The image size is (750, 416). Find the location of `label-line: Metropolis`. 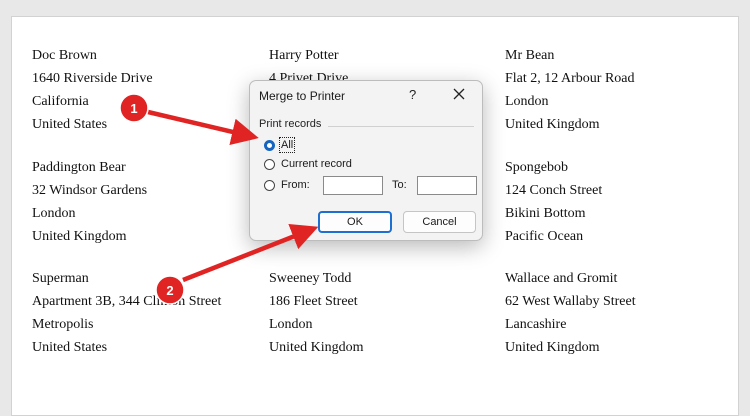

label-line: Metropolis is located at coordinates (63, 324).